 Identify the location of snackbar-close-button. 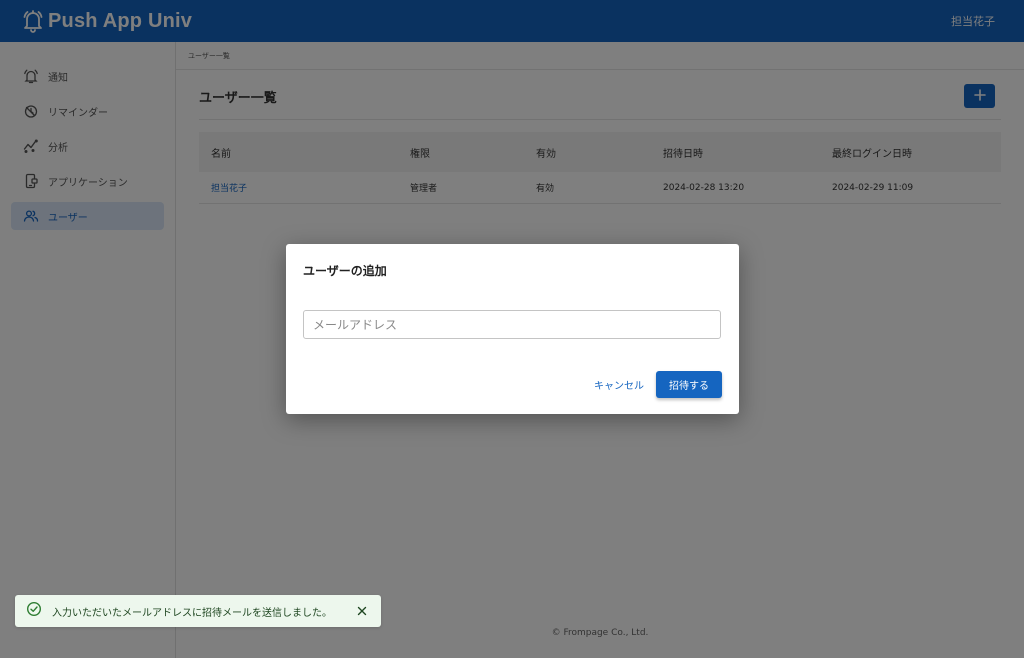
(362, 611).